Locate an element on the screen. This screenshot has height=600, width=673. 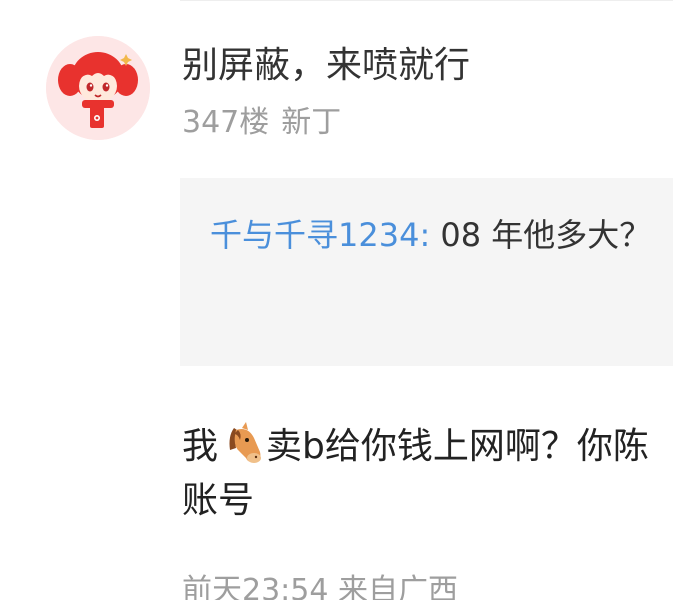
content-text-part2: 卖b给你钱上网啊？你陈 is located at coordinates (457, 446).